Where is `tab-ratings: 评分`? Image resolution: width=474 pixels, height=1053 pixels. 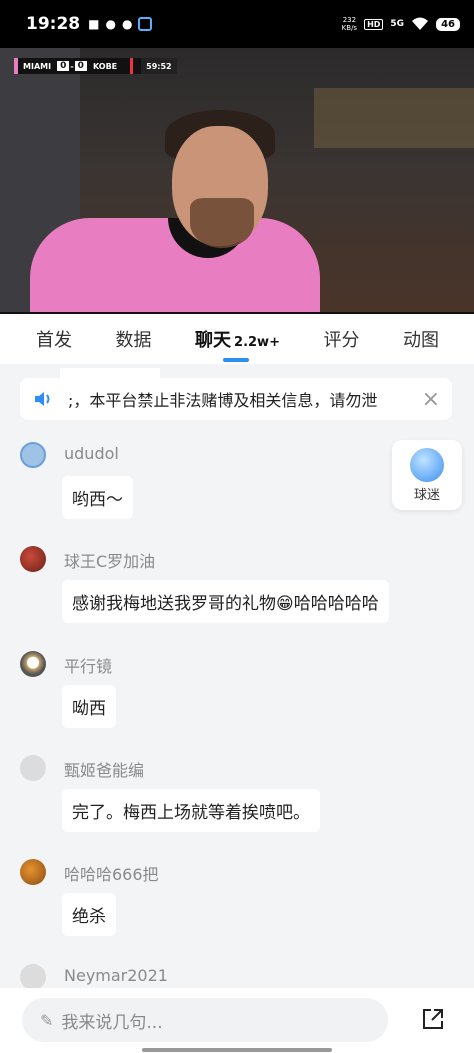
tab-ratings: 评分 is located at coordinates (341, 339).